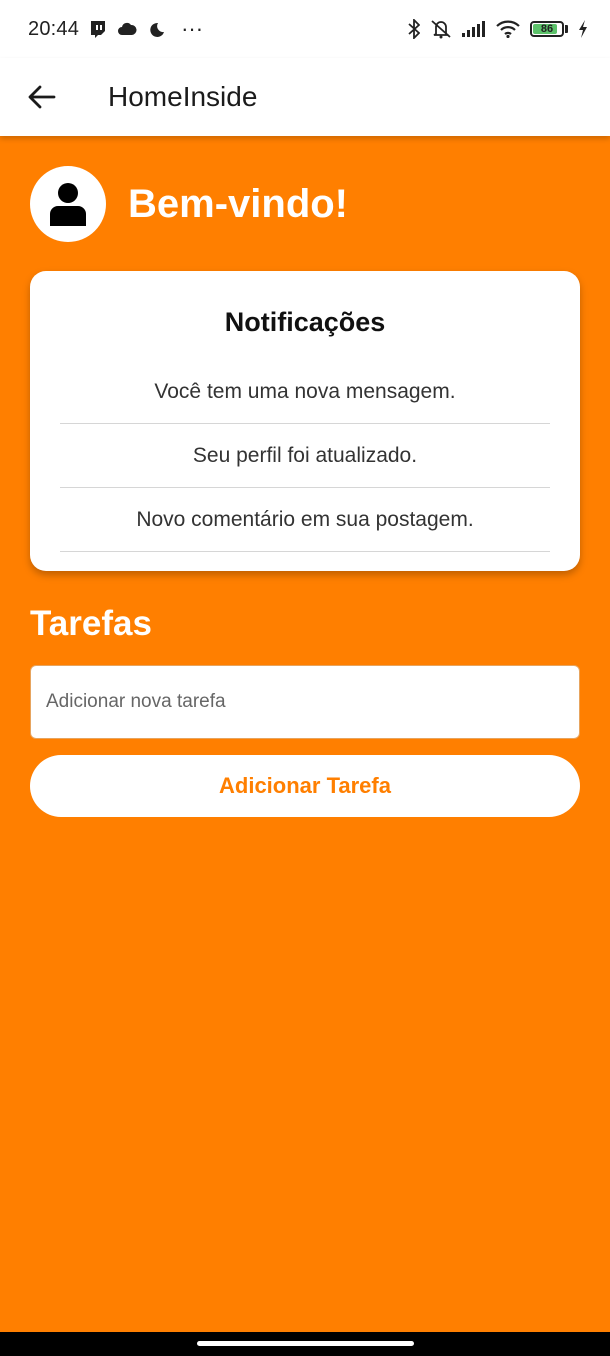 The height and width of the screenshot is (1356, 610). I want to click on status-bar: 20:44 ··· 86, so click(305, 29).